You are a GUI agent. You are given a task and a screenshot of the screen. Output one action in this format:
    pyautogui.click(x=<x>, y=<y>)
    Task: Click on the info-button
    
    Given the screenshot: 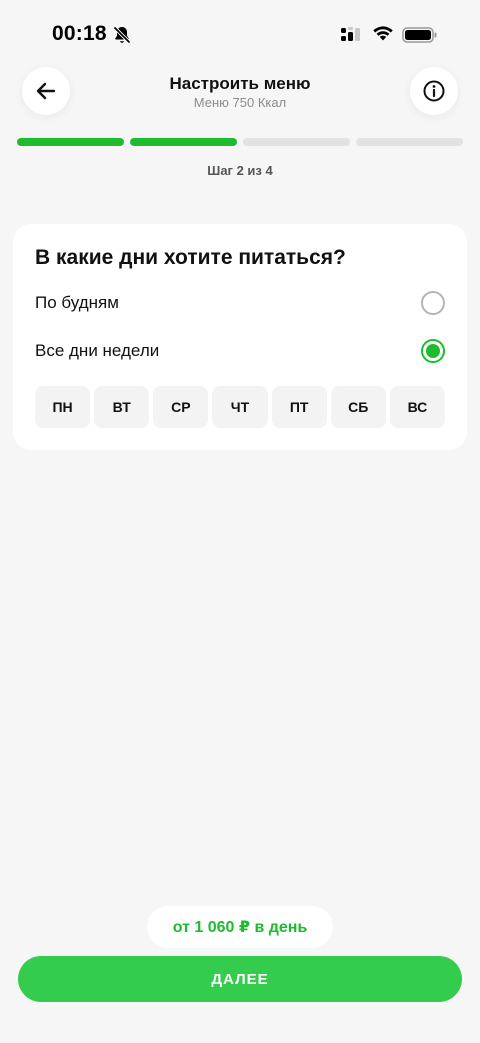 What is the action you would take?
    pyautogui.click(x=434, y=91)
    